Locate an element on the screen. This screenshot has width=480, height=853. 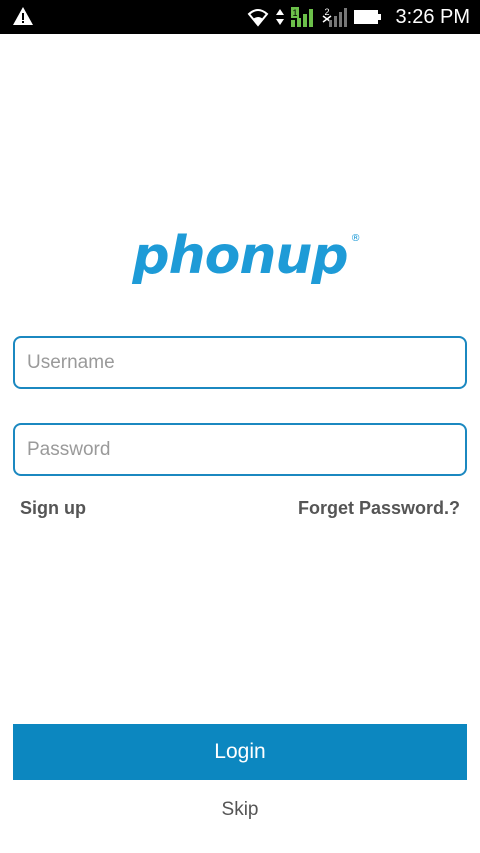
data-transfer-icon is located at coordinates (279, 17).